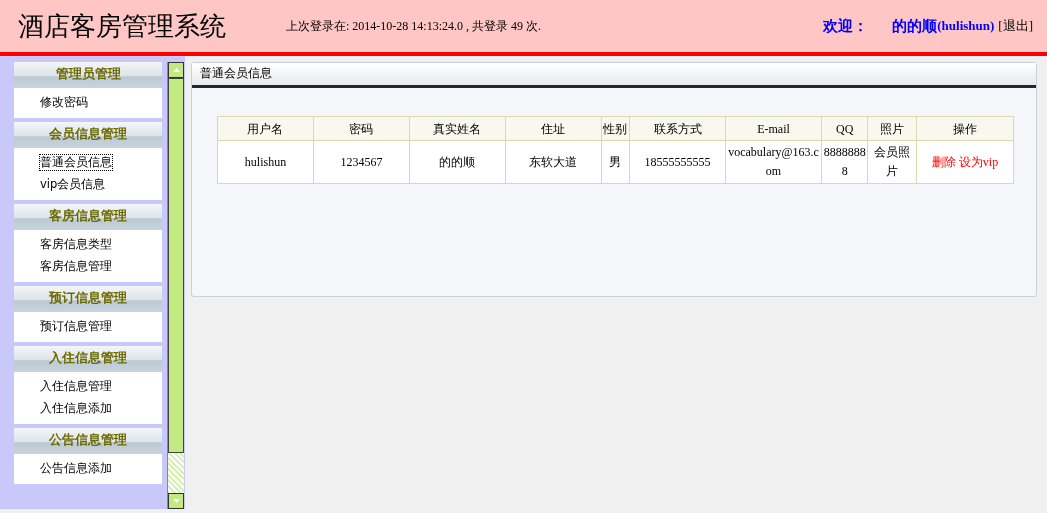 Image resolution: width=1047 pixels, height=513 pixels. Describe the element at coordinates (236, 73) in the screenshot. I see `panel-title: 普通会员信息` at that location.